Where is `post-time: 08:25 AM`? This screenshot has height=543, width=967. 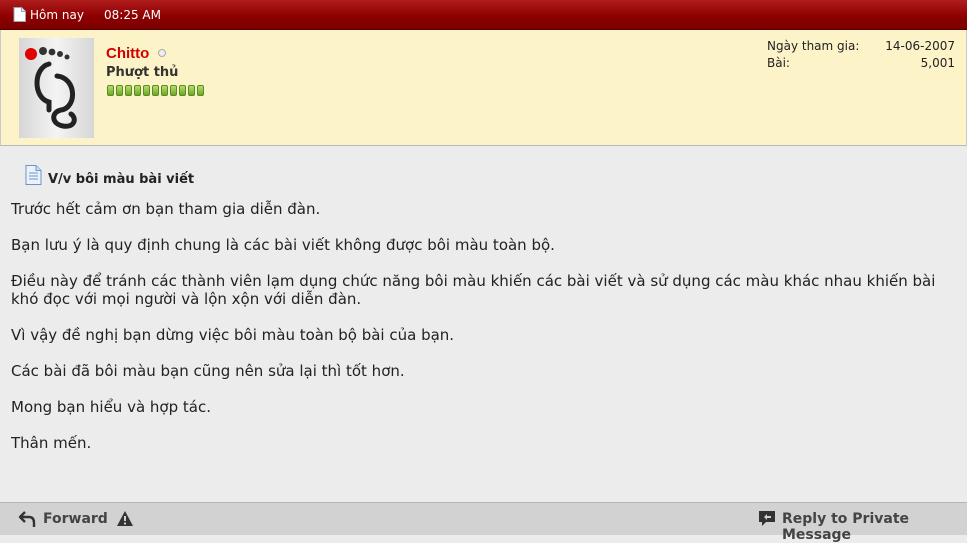
post-time: 08:25 AM is located at coordinates (132, 15).